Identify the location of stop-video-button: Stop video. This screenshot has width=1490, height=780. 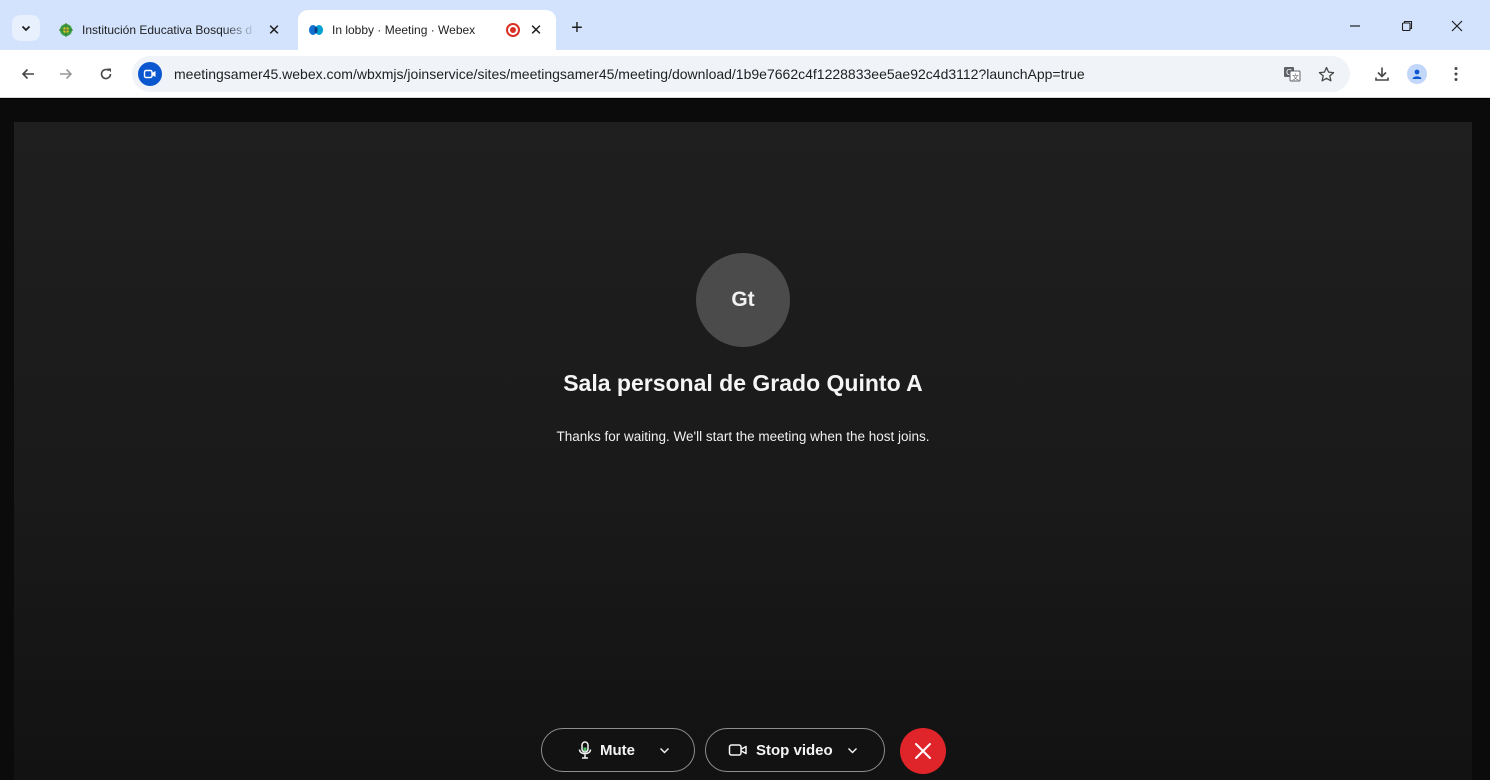
(795, 750).